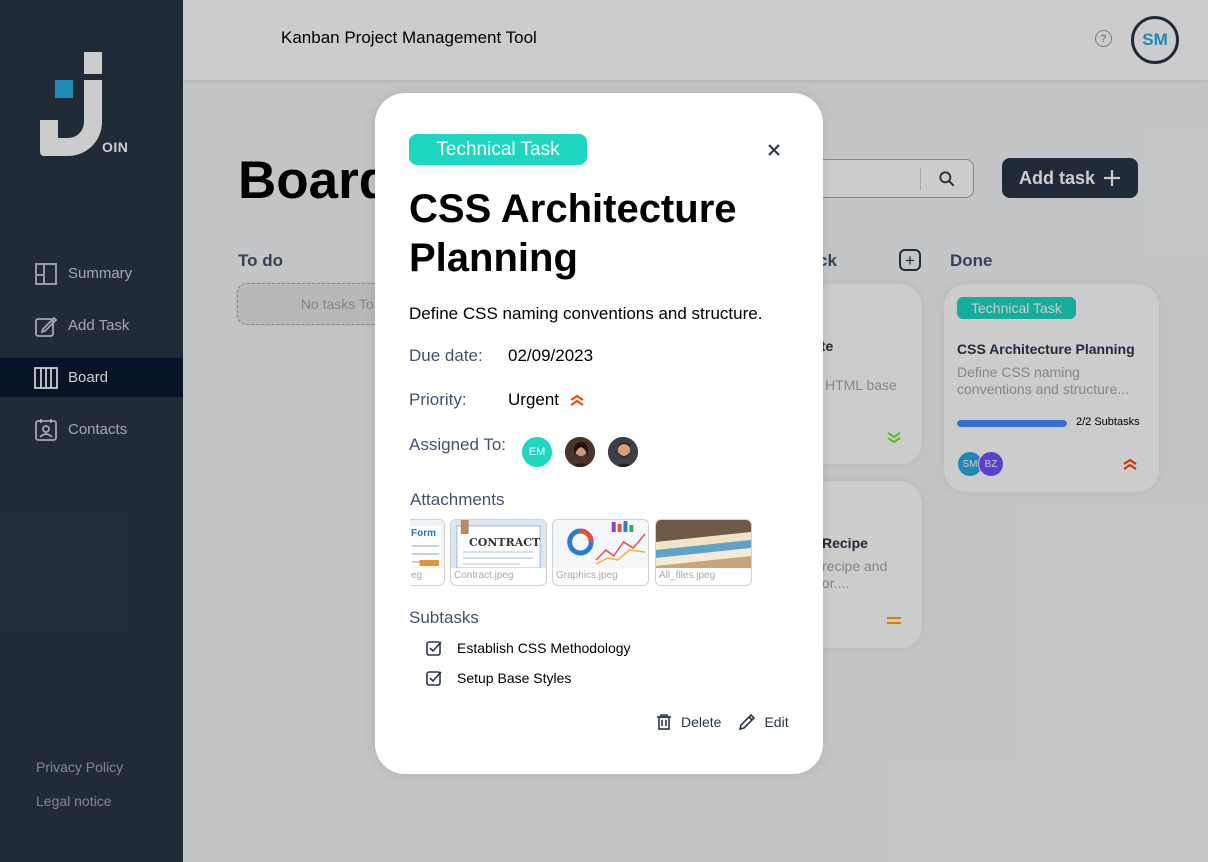  Describe the element at coordinates (600, 552) in the screenshot. I see `attachment-thumbnail: Graphics.jpeg` at that location.